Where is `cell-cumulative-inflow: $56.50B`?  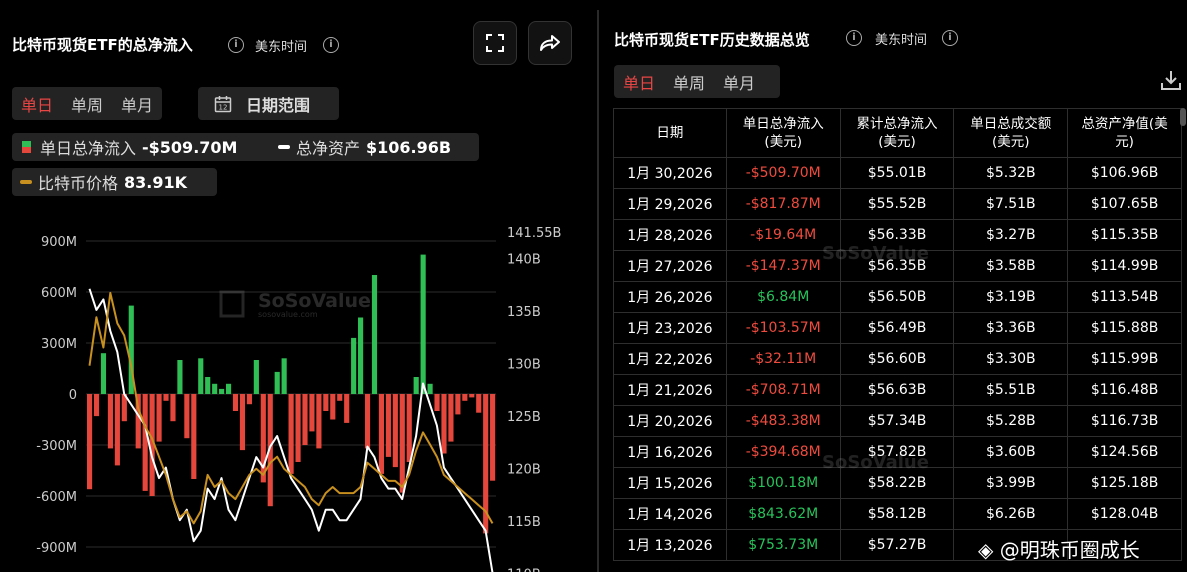 cell-cumulative-inflow: $56.50B is located at coordinates (897, 297).